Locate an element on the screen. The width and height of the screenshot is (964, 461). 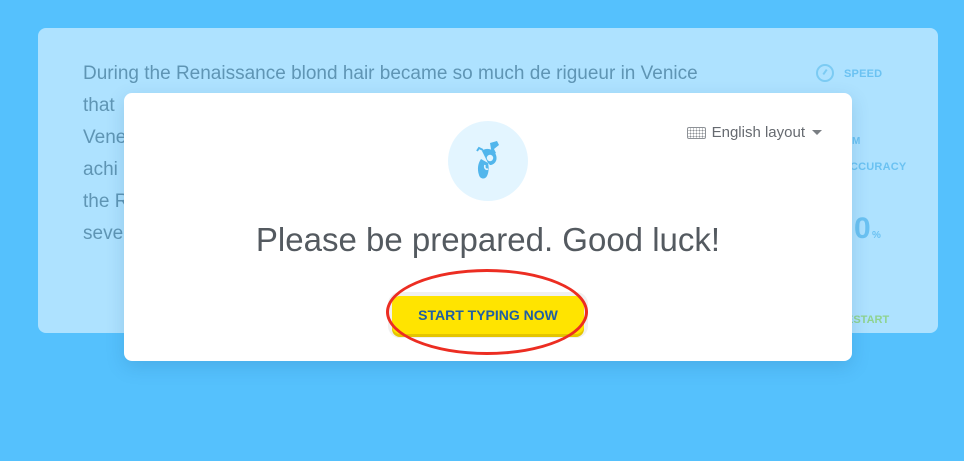
speedometer-icon is located at coordinates (825, 73).